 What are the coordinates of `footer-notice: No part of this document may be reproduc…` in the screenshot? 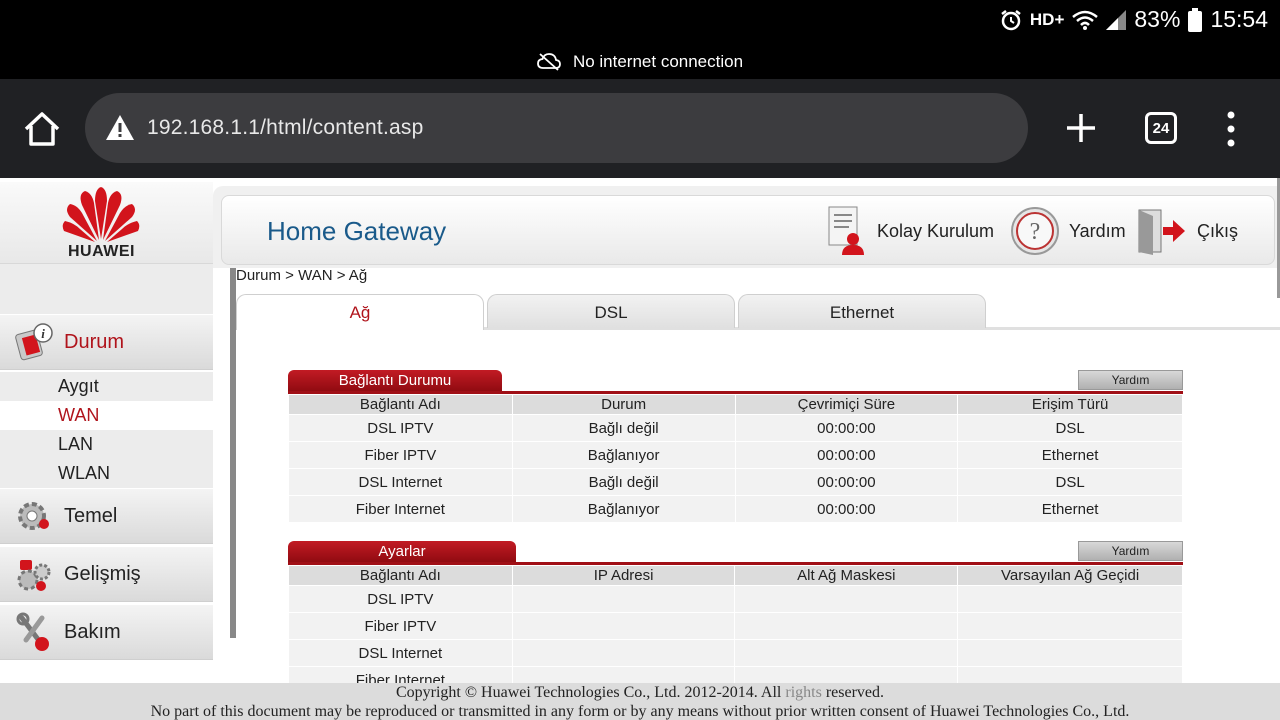 It's located at (640, 711).